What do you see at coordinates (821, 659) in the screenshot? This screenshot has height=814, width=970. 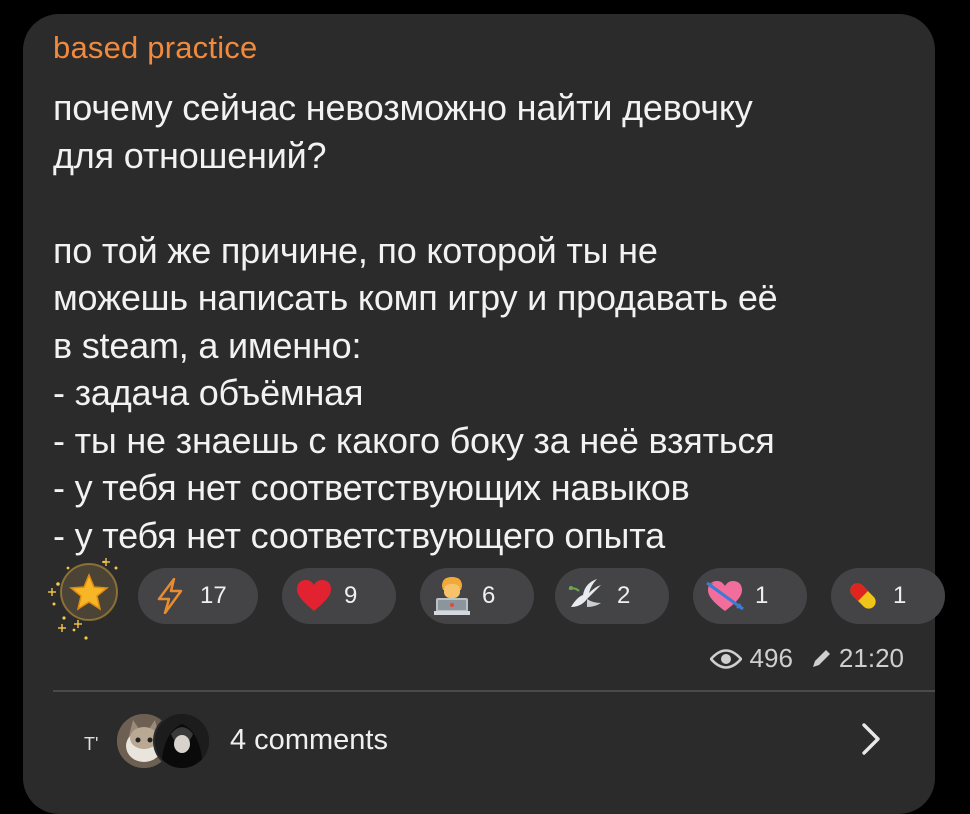 I see `pencil-icon` at bounding box center [821, 659].